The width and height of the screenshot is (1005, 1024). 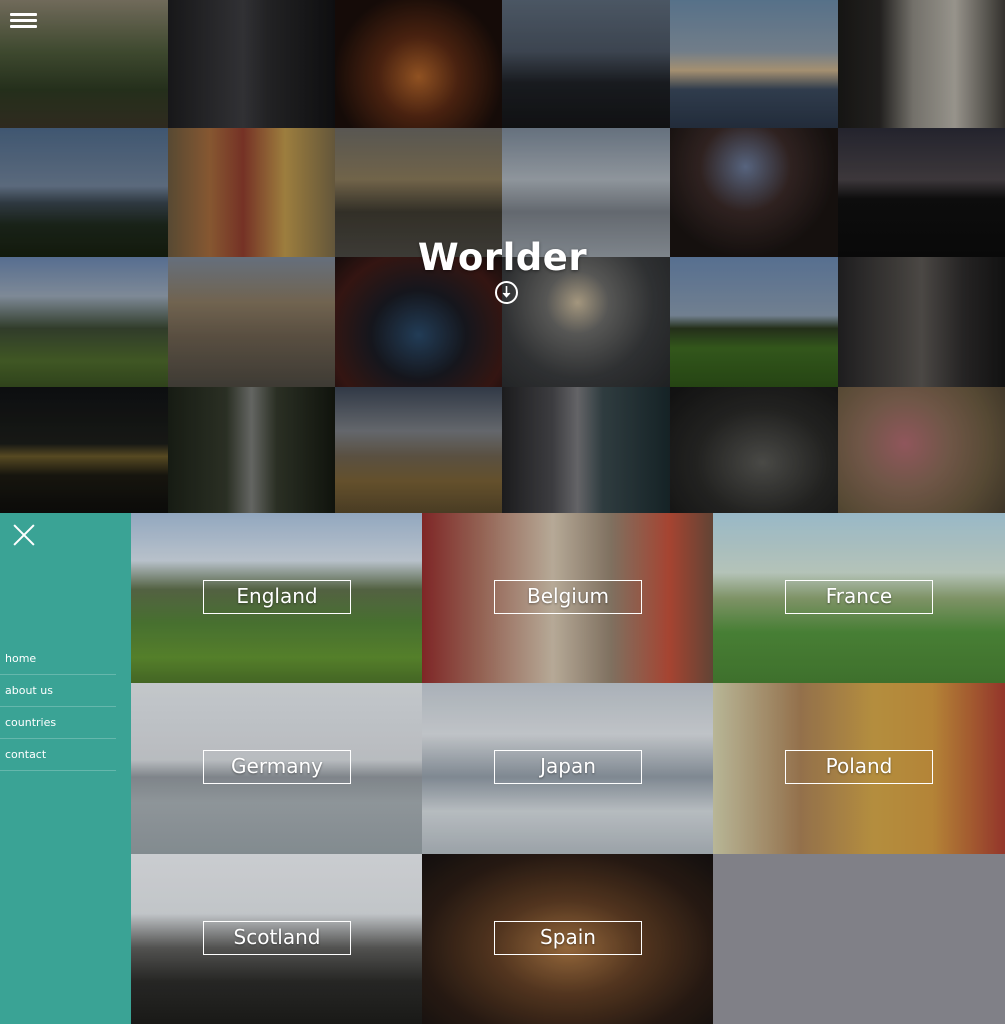 I want to click on menu-item-home: home, so click(x=58, y=659).